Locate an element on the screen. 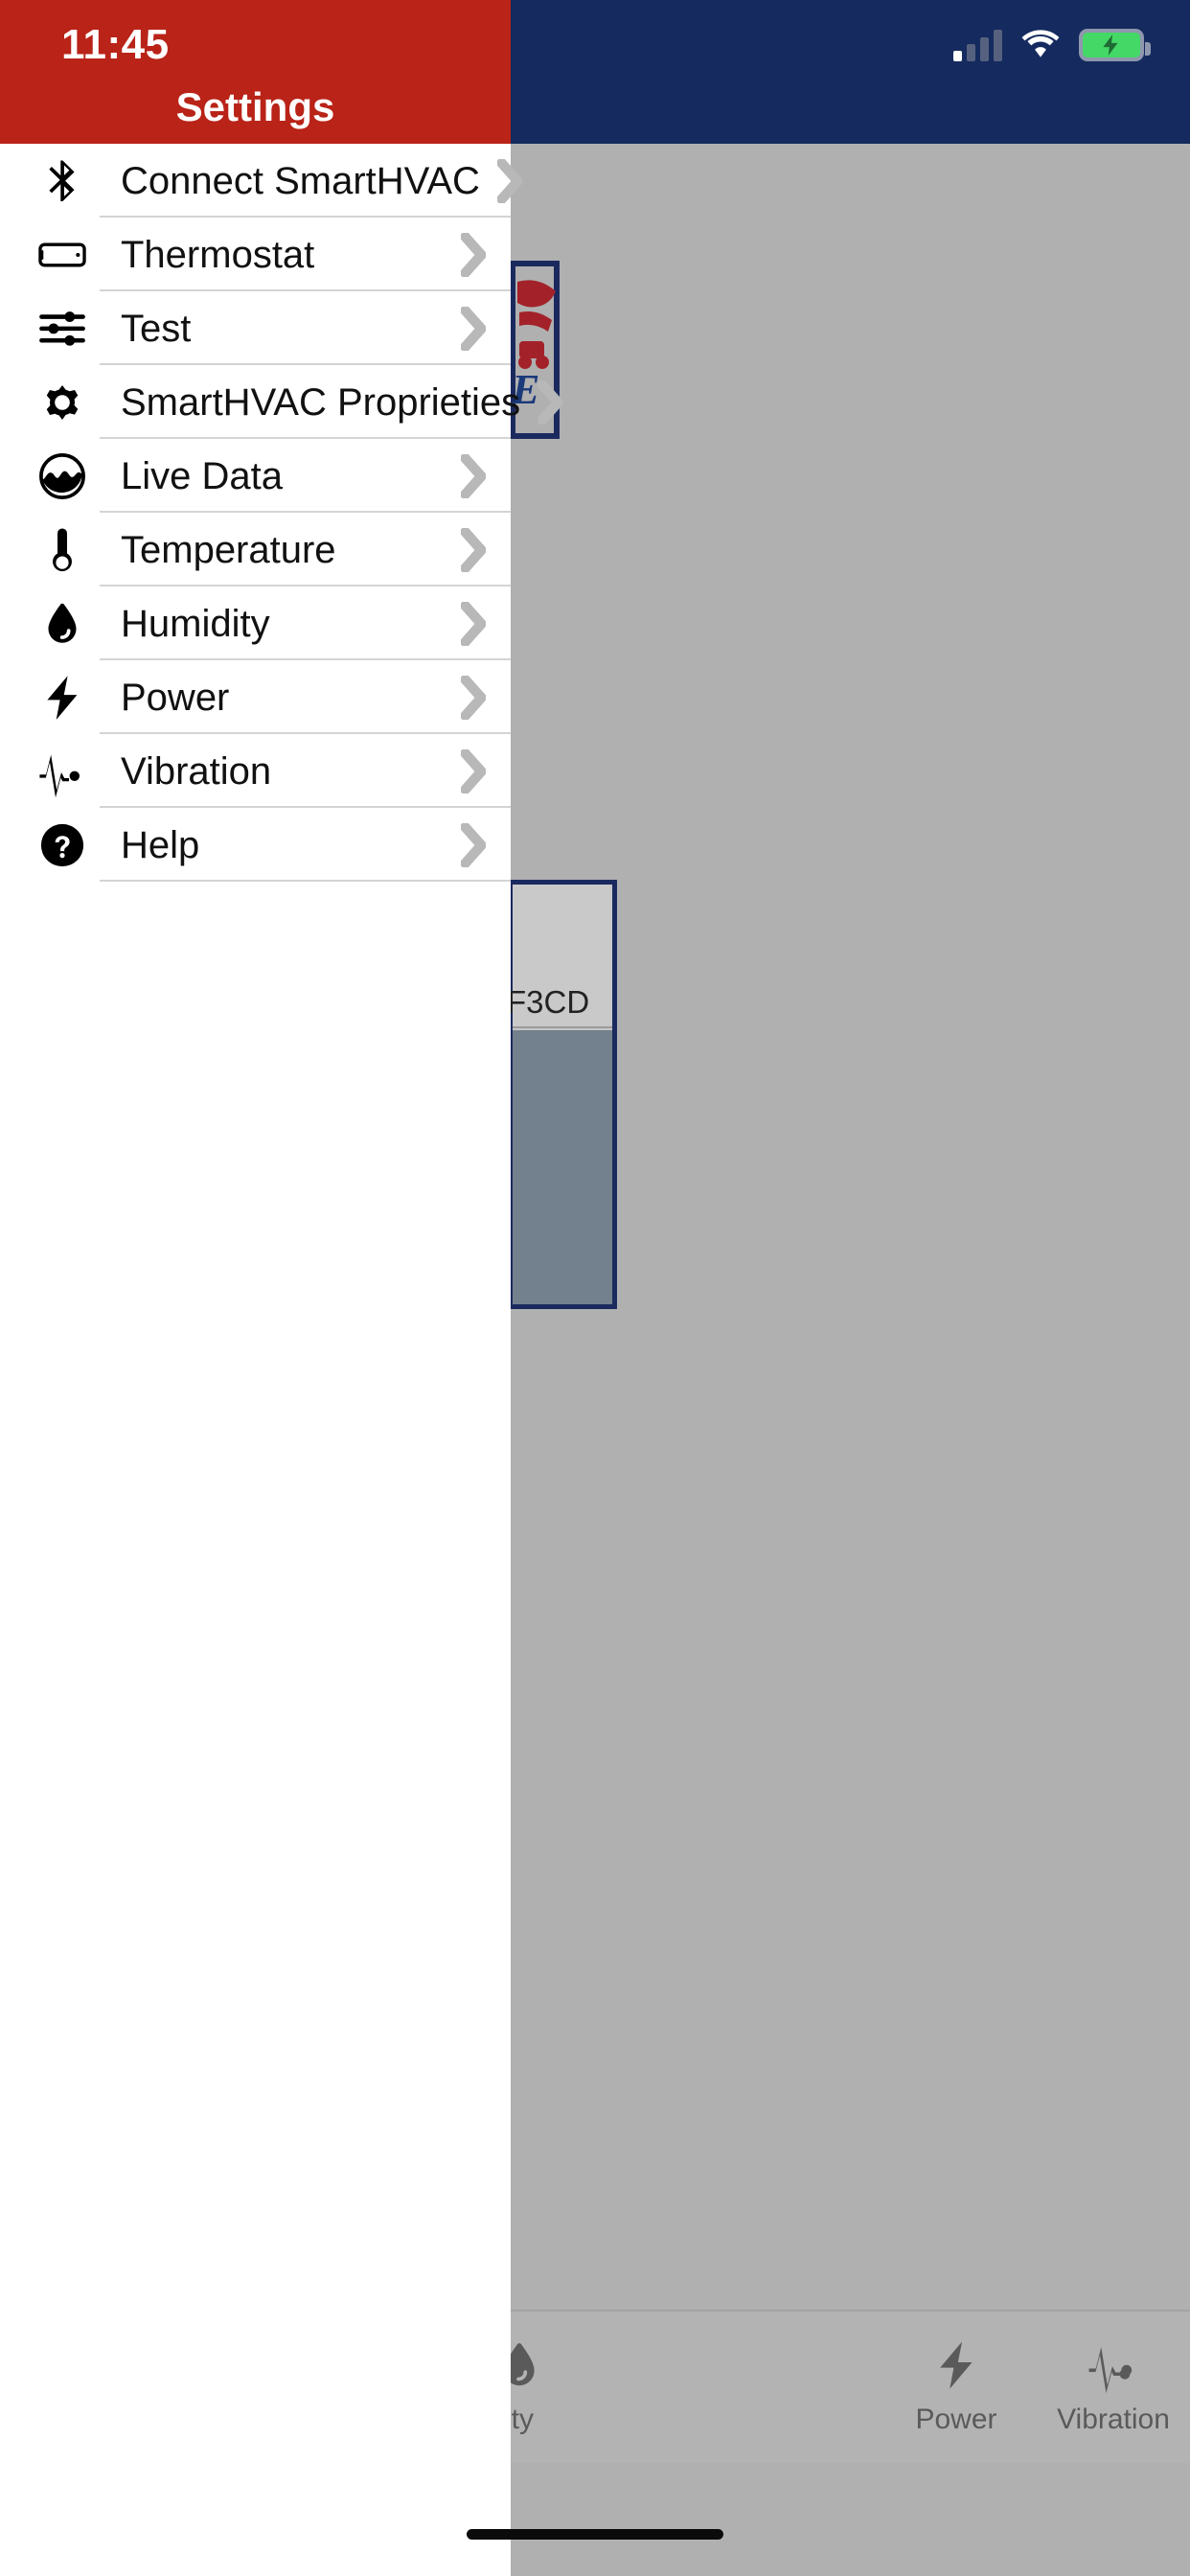  menu-item-temperature: Temperature is located at coordinates (256, 549).